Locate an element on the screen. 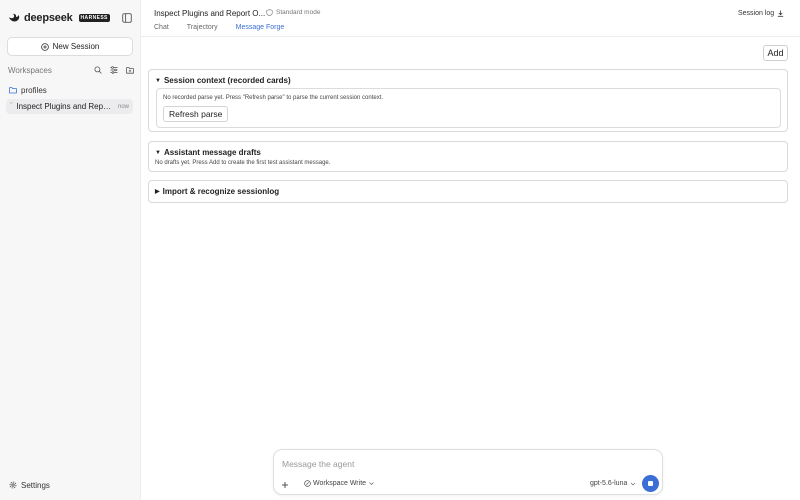 This screenshot has width=800, height=500. tab-chat: Chat is located at coordinates (161, 29).